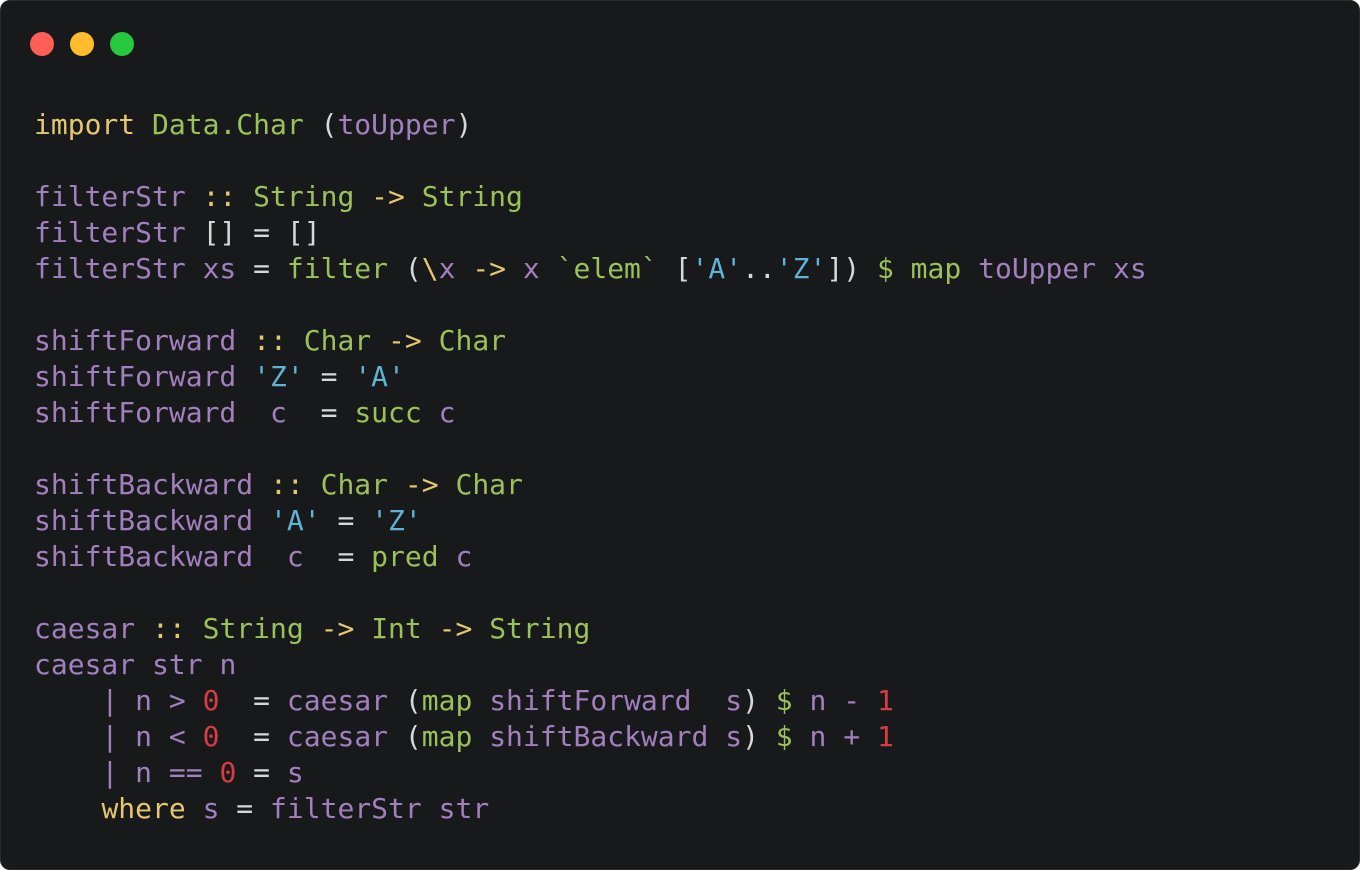 The height and width of the screenshot is (870, 1360). What do you see at coordinates (590, 125) in the screenshot?
I see `code-line: import Data.Char (toUpper)` at bounding box center [590, 125].